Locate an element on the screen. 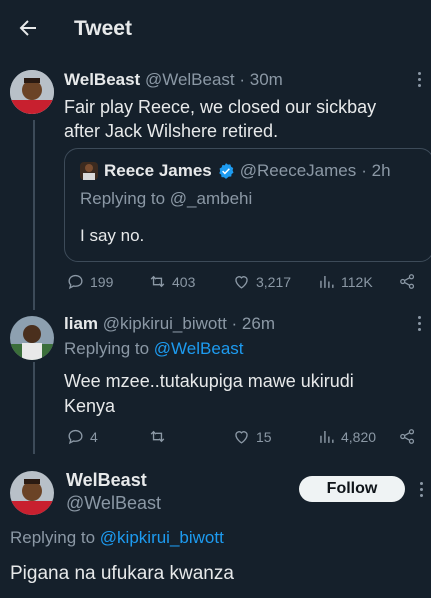 The width and height of the screenshot is (431, 598). reply-count: 199 is located at coordinates (102, 281).